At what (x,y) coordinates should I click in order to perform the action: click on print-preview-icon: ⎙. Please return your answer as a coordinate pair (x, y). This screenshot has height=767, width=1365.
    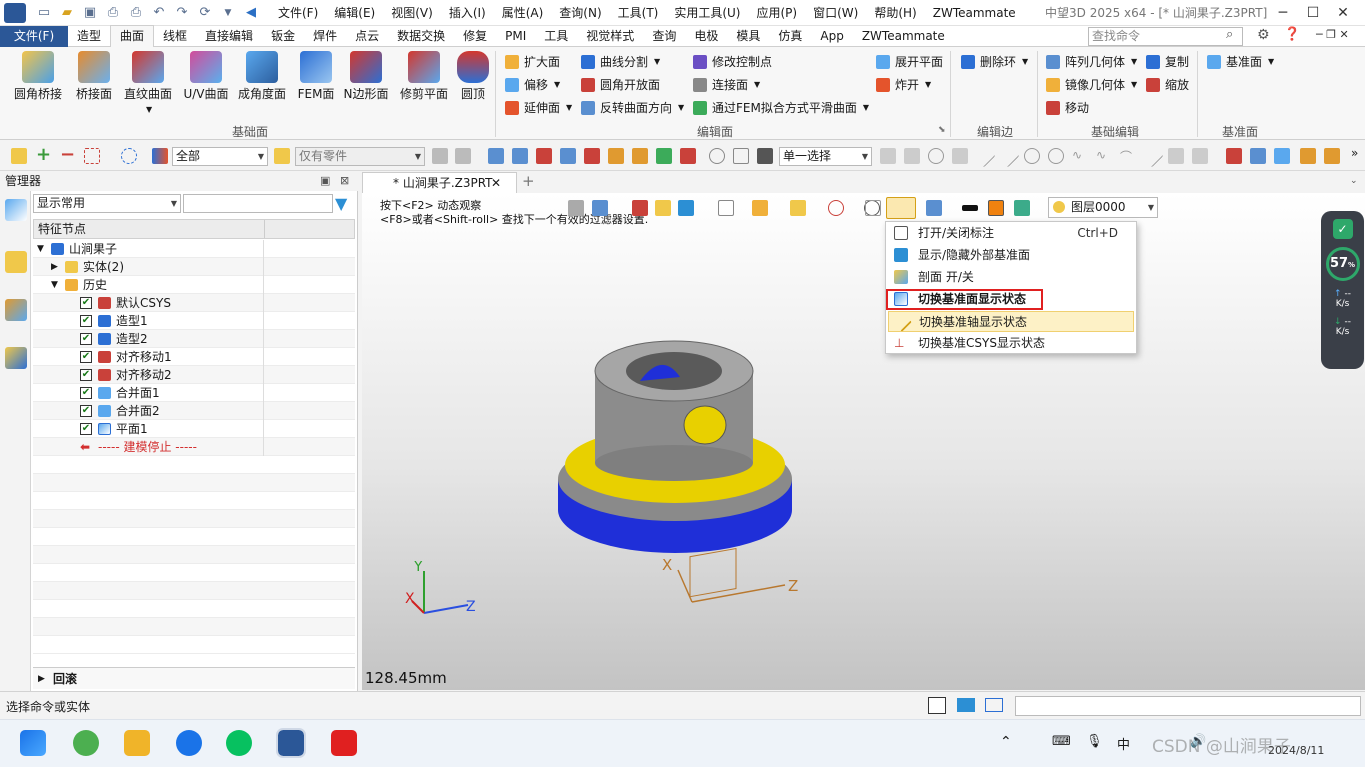
    Looking at the image, I should click on (136, 13).